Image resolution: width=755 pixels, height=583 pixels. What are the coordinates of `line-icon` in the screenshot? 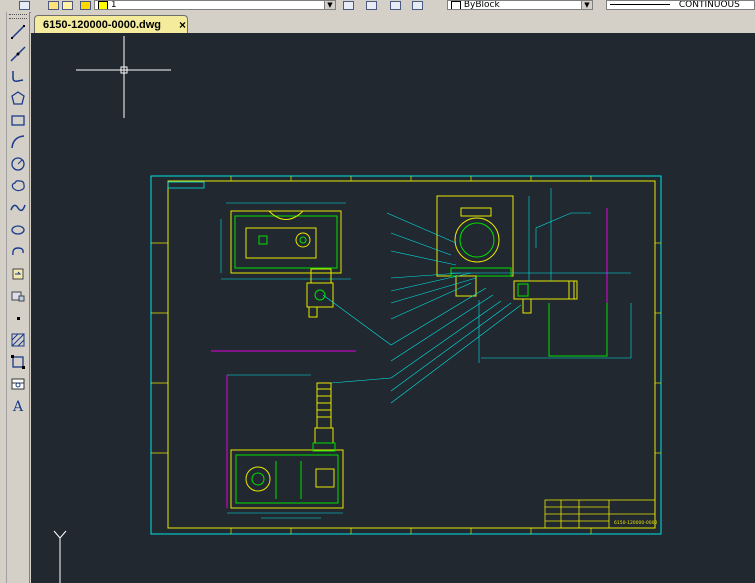 It's located at (18, 32).